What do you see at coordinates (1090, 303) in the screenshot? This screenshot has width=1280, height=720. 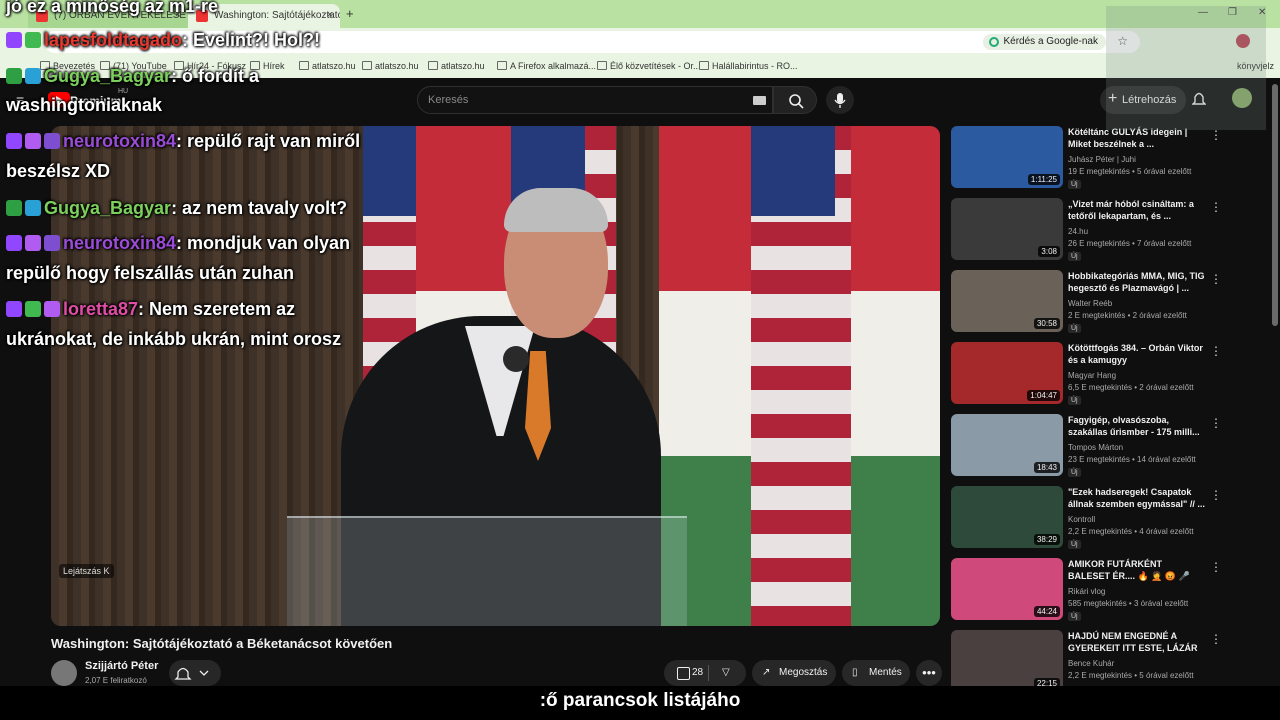 I see `recommendation-channel: Walter Reéb` at bounding box center [1090, 303].